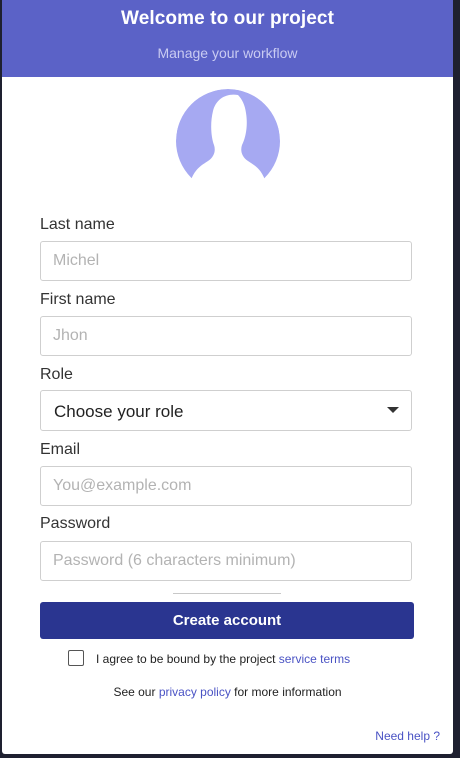 The image size is (460, 758). Describe the element at coordinates (226, 336) in the screenshot. I see `first-name-input` at that location.